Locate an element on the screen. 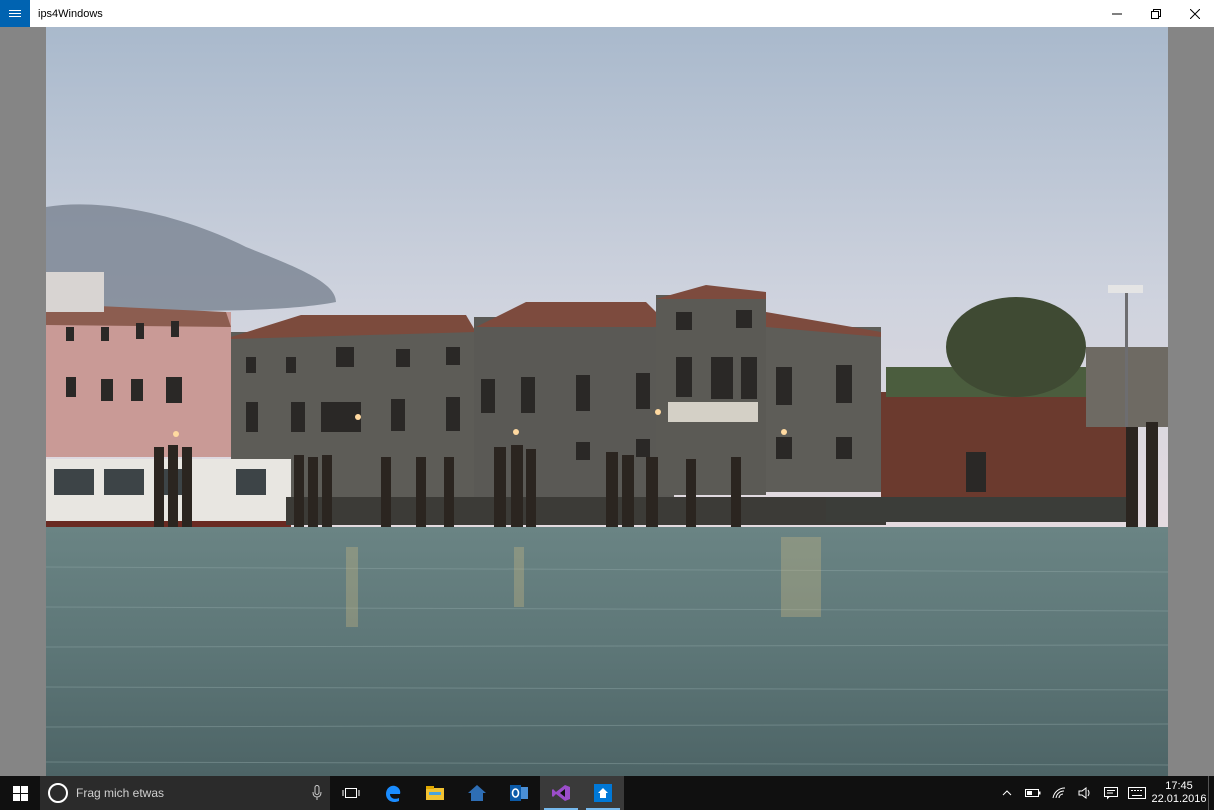  hamburger-menu-button is located at coordinates (15, 13).